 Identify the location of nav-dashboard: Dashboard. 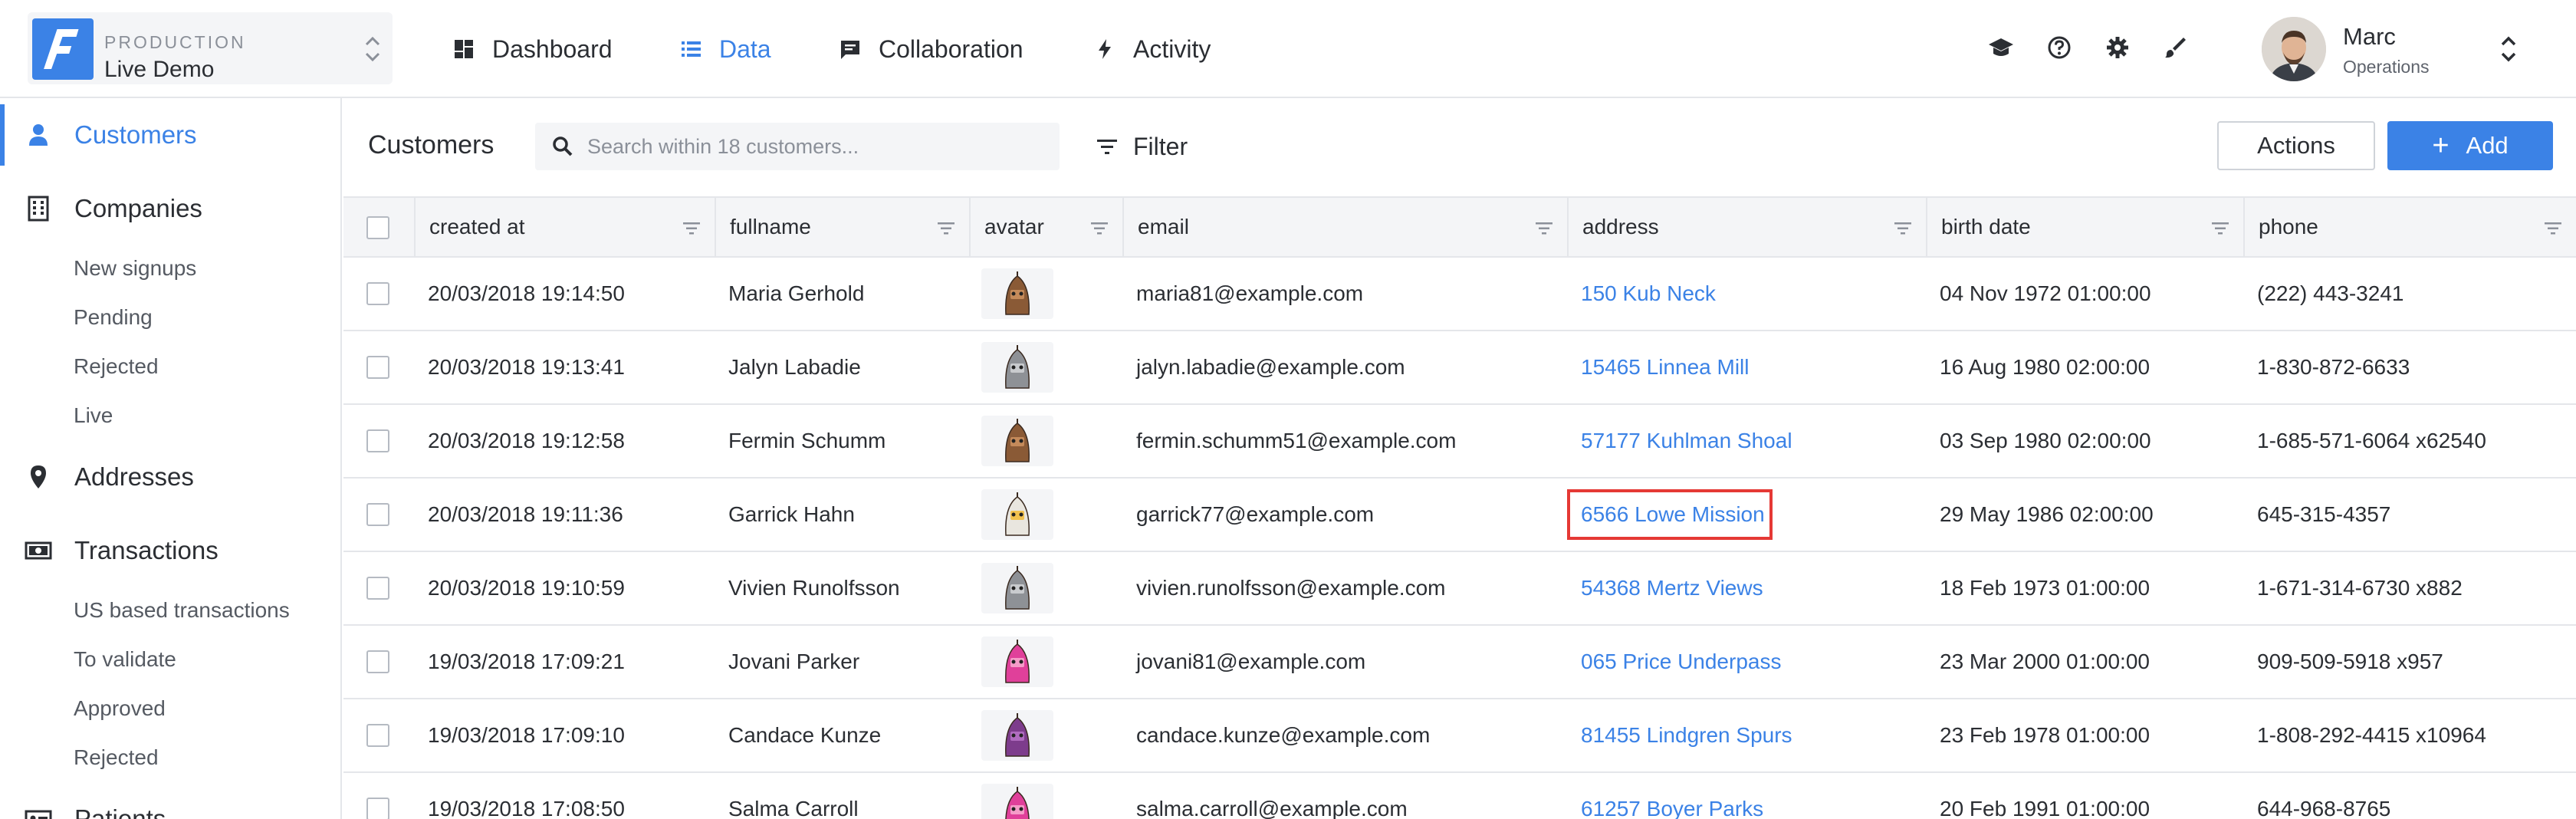
(532, 50).